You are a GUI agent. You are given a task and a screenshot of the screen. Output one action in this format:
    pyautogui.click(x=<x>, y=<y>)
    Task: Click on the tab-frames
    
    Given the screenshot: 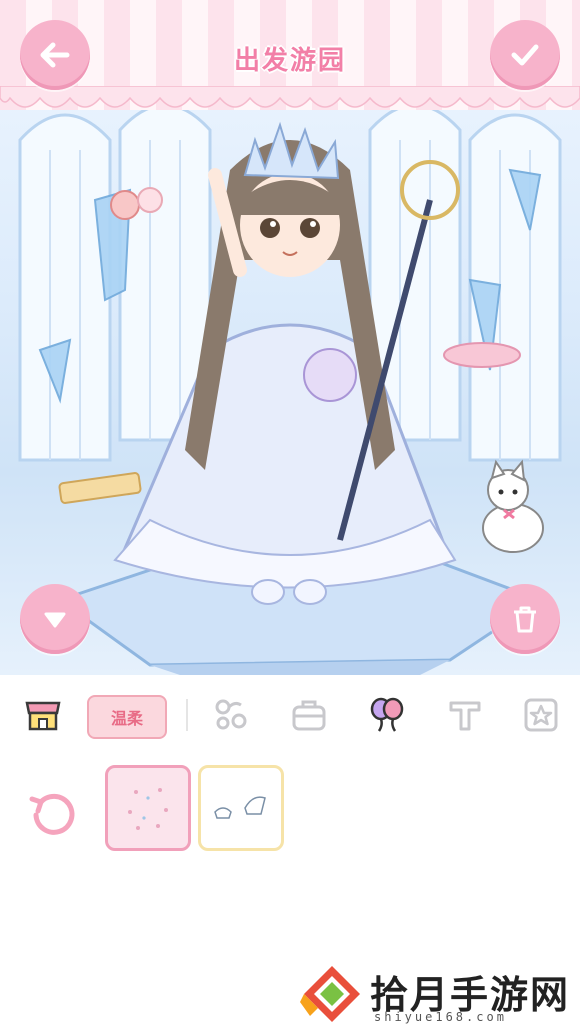 What is the action you would take?
    pyautogui.click(x=541, y=715)
    